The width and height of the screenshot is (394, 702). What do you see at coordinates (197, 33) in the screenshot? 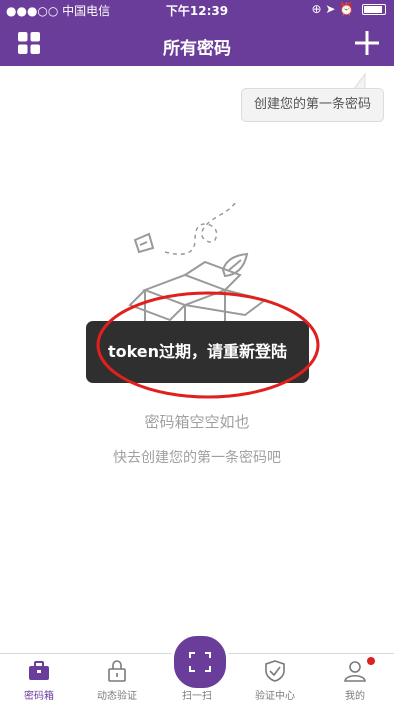
I see `top-header: ●●●○○ 中国电信 下午12:39 ⊕ ➤ ⏰ 所有密码` at bounding box center [197, 33].